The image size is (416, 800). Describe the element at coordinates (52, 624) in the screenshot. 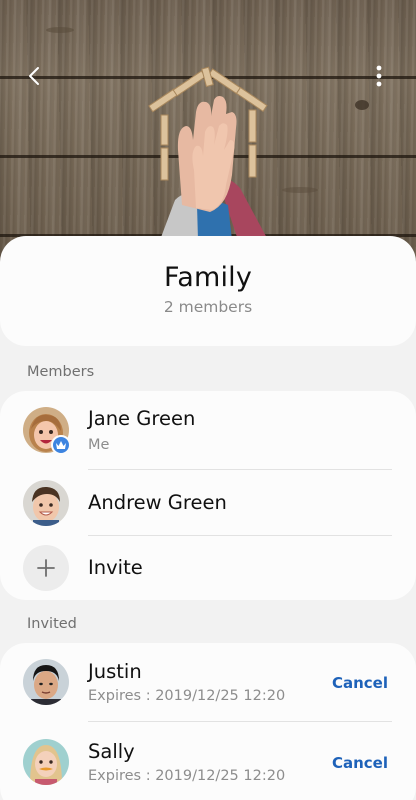

I see `invited-section-label: Invited` at that location.